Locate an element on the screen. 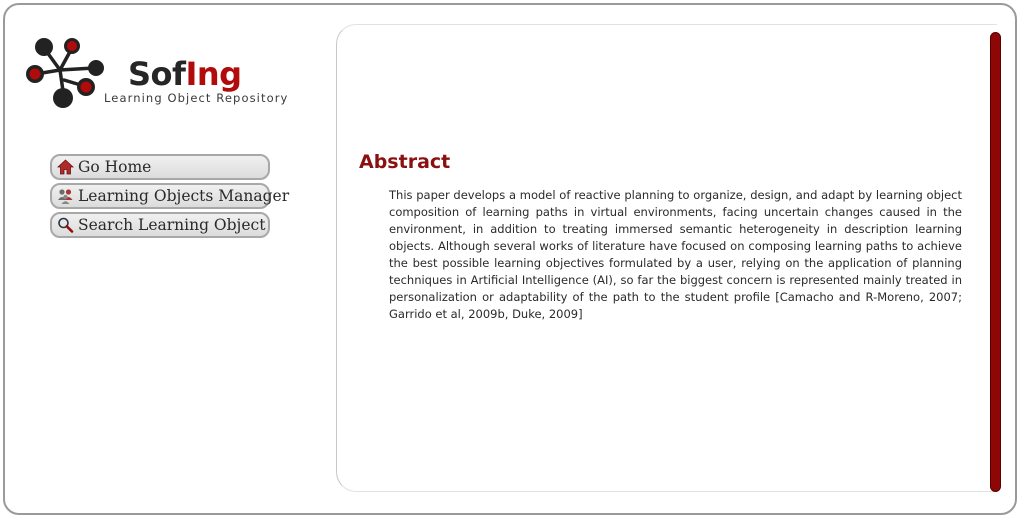  nav-item-label: Go Home is located at coordinates (115, 167).